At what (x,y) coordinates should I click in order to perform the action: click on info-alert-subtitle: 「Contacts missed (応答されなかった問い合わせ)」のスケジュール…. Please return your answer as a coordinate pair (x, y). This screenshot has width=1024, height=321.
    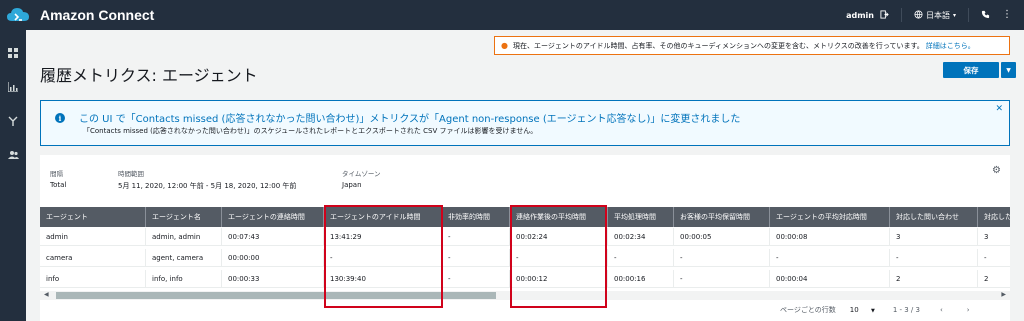
    Looking at the image, I should click on (310, 131).